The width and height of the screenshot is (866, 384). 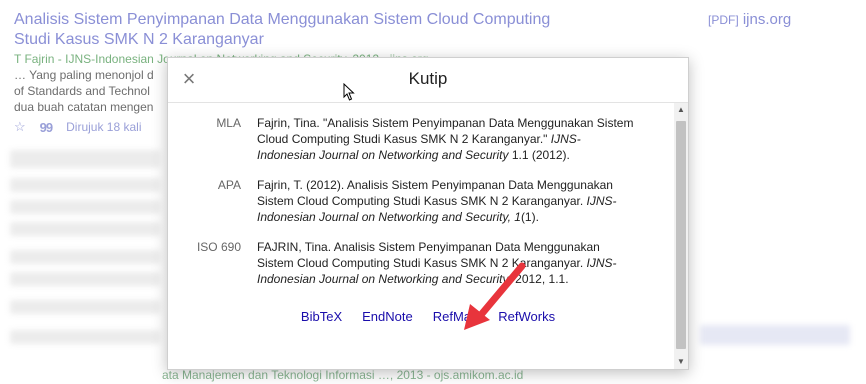 What do you see at coordinates (495, 296) in the screenshot?
I see `annotation-arrow-icon` at bounding box center [495, 296].